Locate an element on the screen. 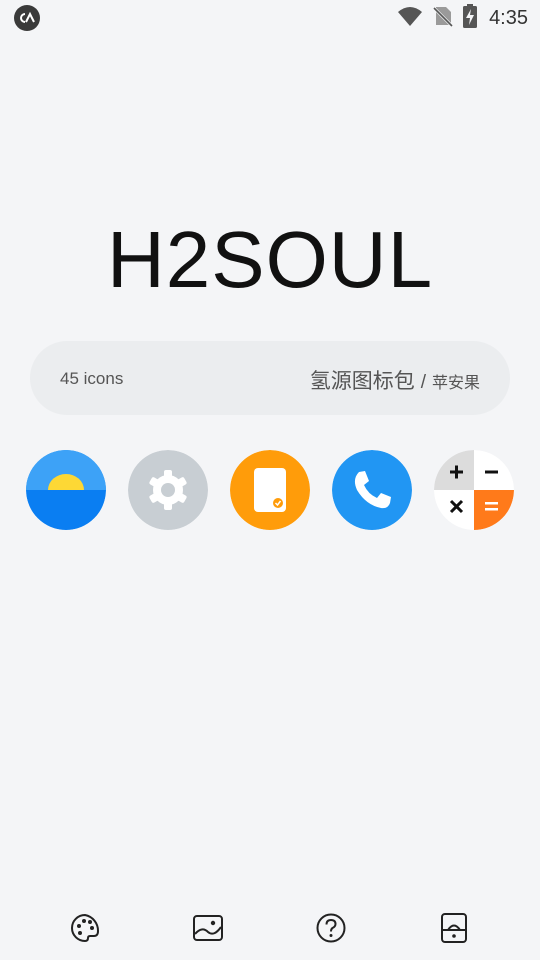  status-time: 4:35 is located at coordinates (508, 17).